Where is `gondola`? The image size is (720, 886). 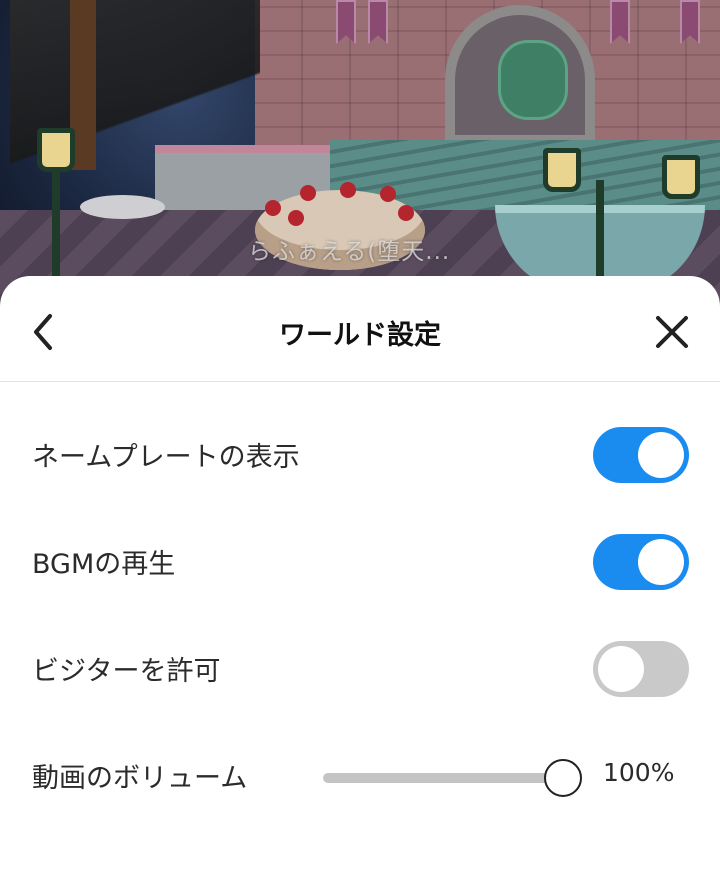
gondola is located at coordinates (533, 80).